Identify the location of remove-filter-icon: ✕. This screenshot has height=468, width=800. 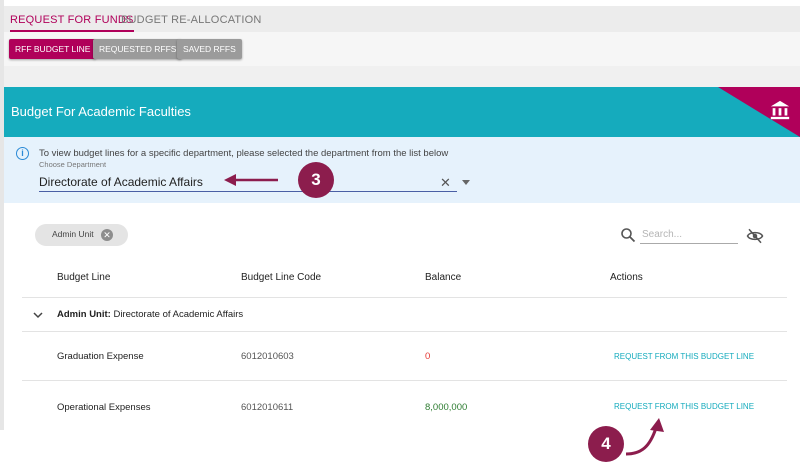
(107, 235).